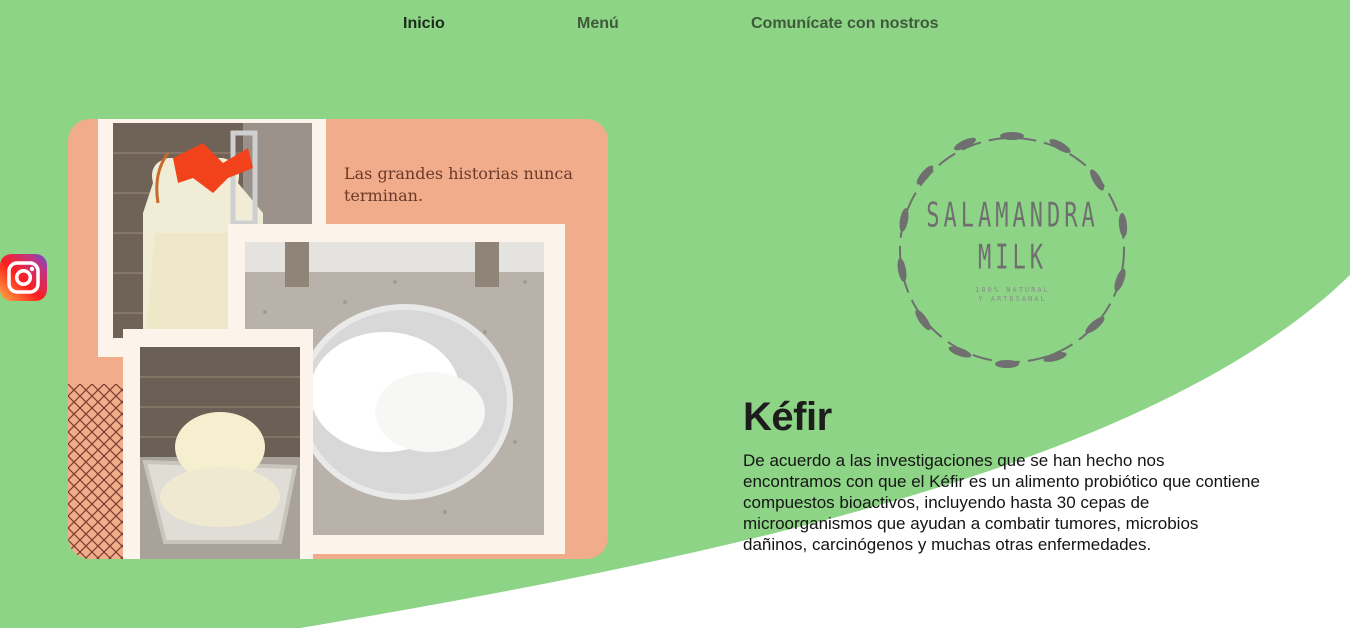  What do you see at coordinates (98, 471) in the screenshot?
I see `lattice-pattern` at bounding box center [98, 471].